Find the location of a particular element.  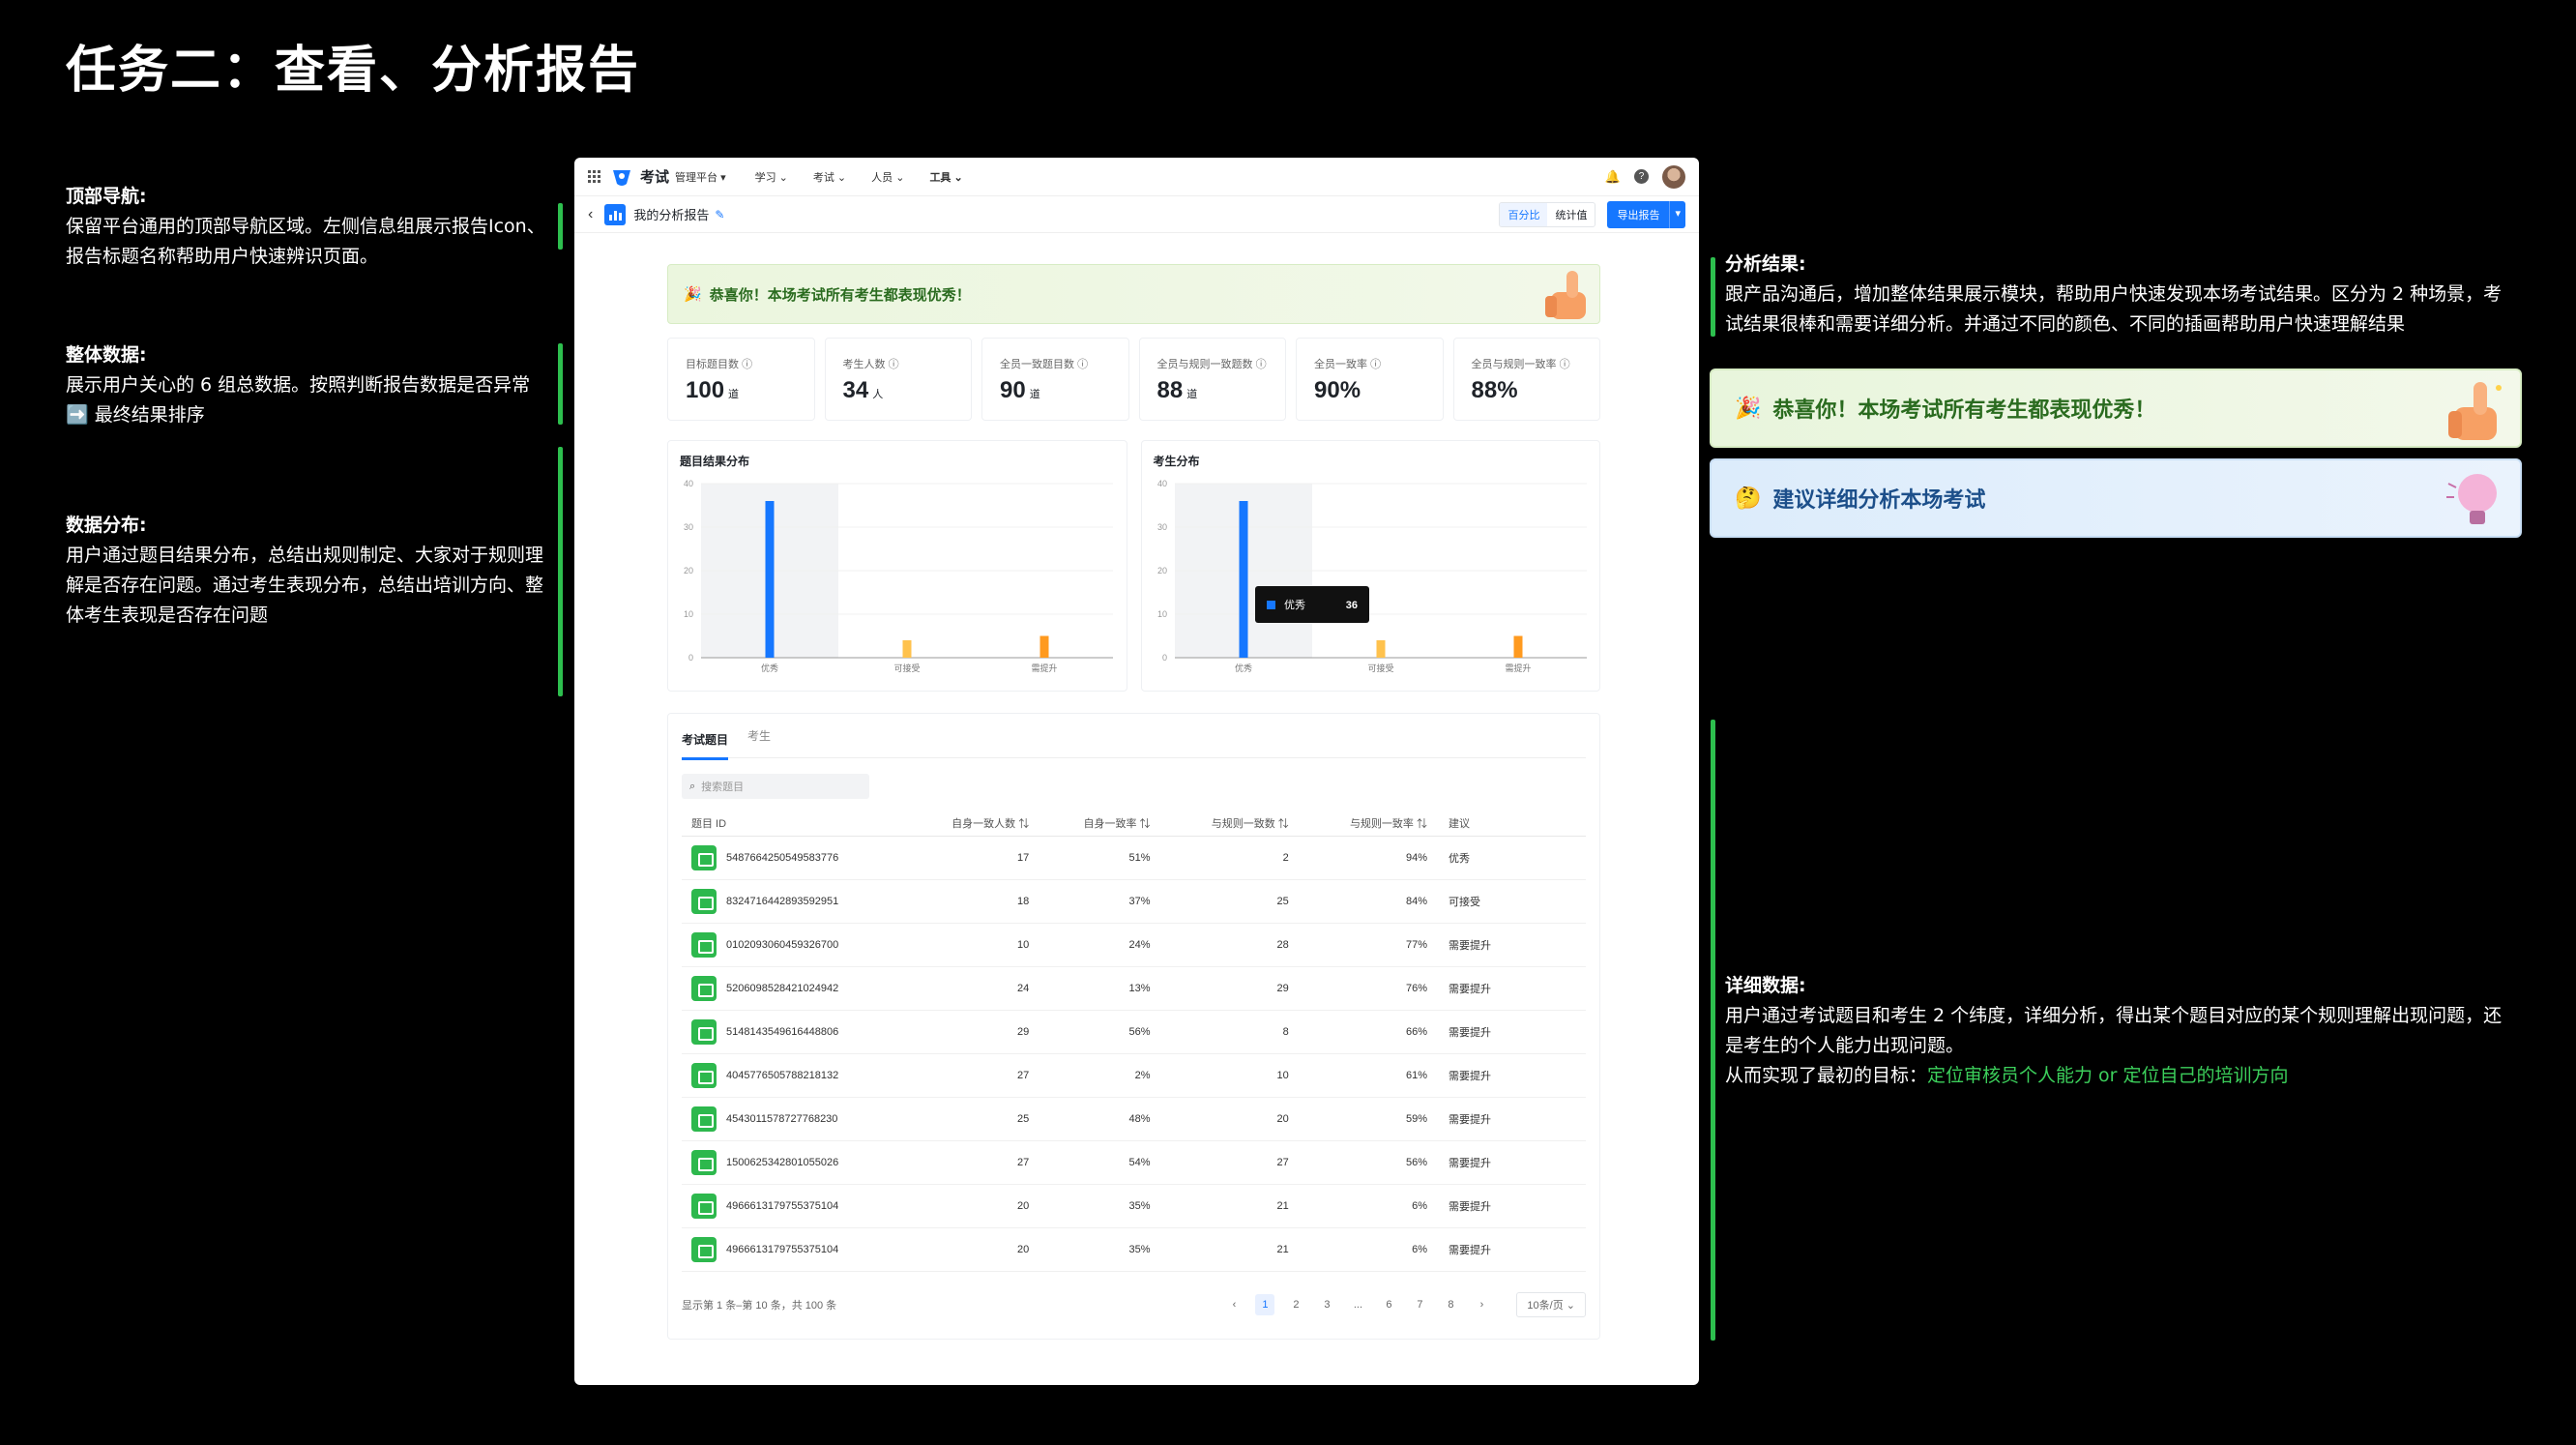

note-goal: 从而实现了最初的目标：定位审核员个人能力 or 定位自己的培训方向 is located at coordinates (2121, 1076).